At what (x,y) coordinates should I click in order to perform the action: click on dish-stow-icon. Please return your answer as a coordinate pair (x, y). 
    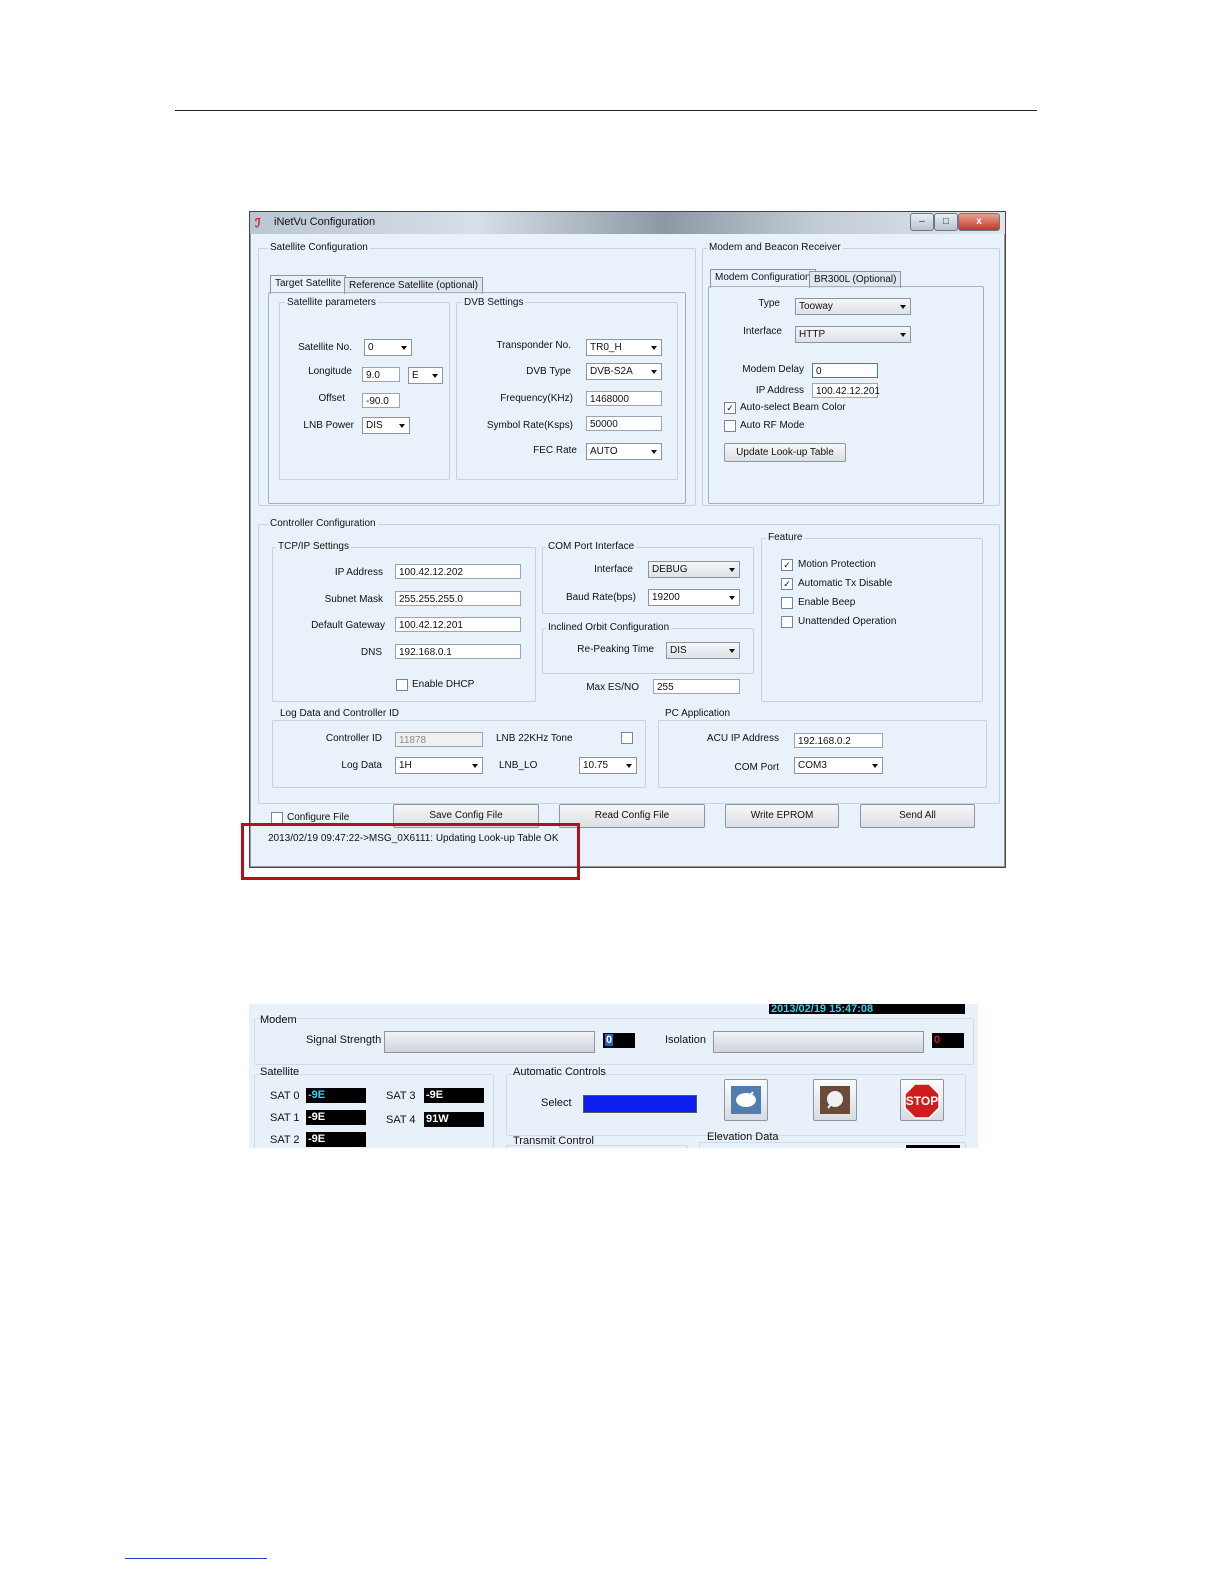
    Looking at the image, I should click on (835, 1100).